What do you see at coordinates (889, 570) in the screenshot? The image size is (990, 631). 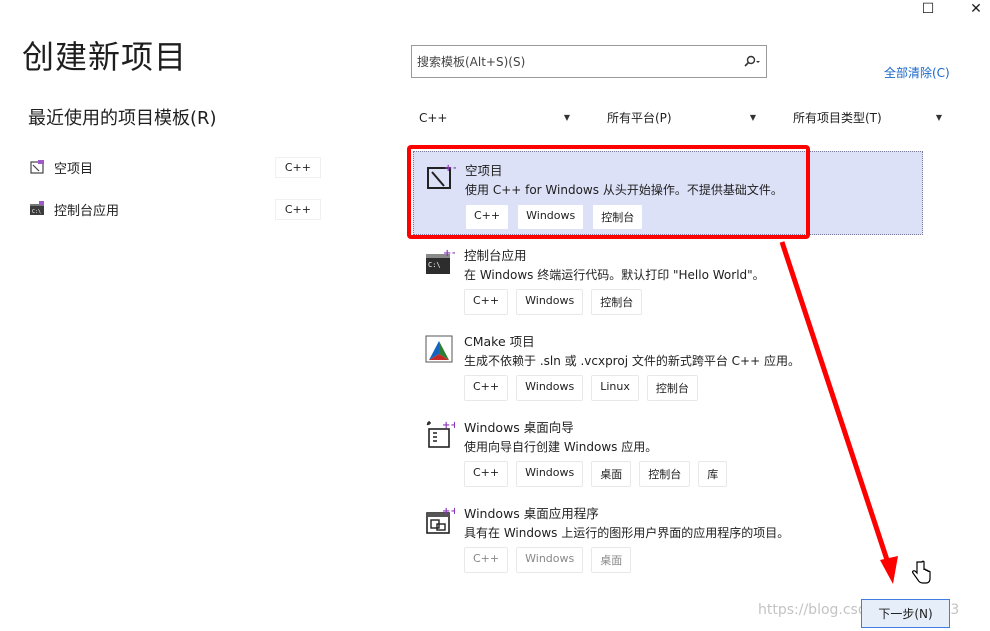 I see `annotation-arrow-head` at bounding box center [889, 570].